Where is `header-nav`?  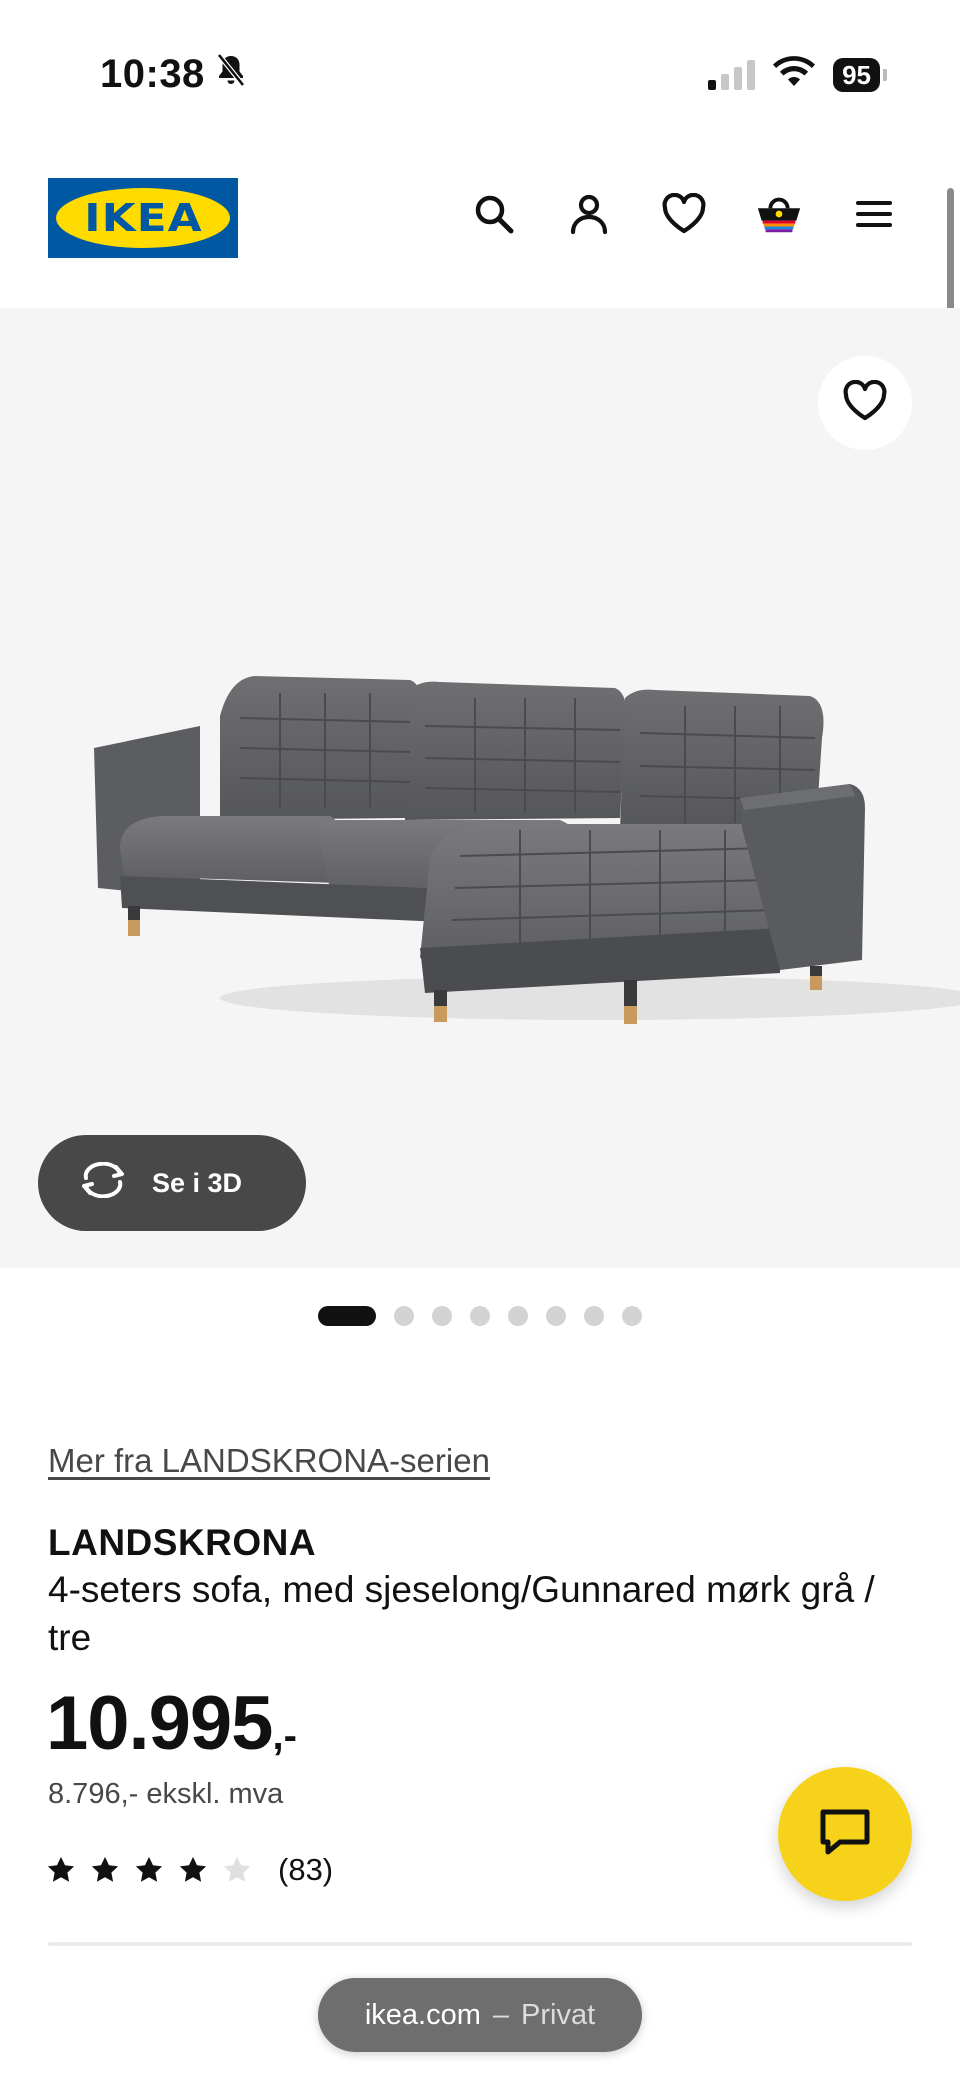
header-nav is located at coordinates (684, 214).